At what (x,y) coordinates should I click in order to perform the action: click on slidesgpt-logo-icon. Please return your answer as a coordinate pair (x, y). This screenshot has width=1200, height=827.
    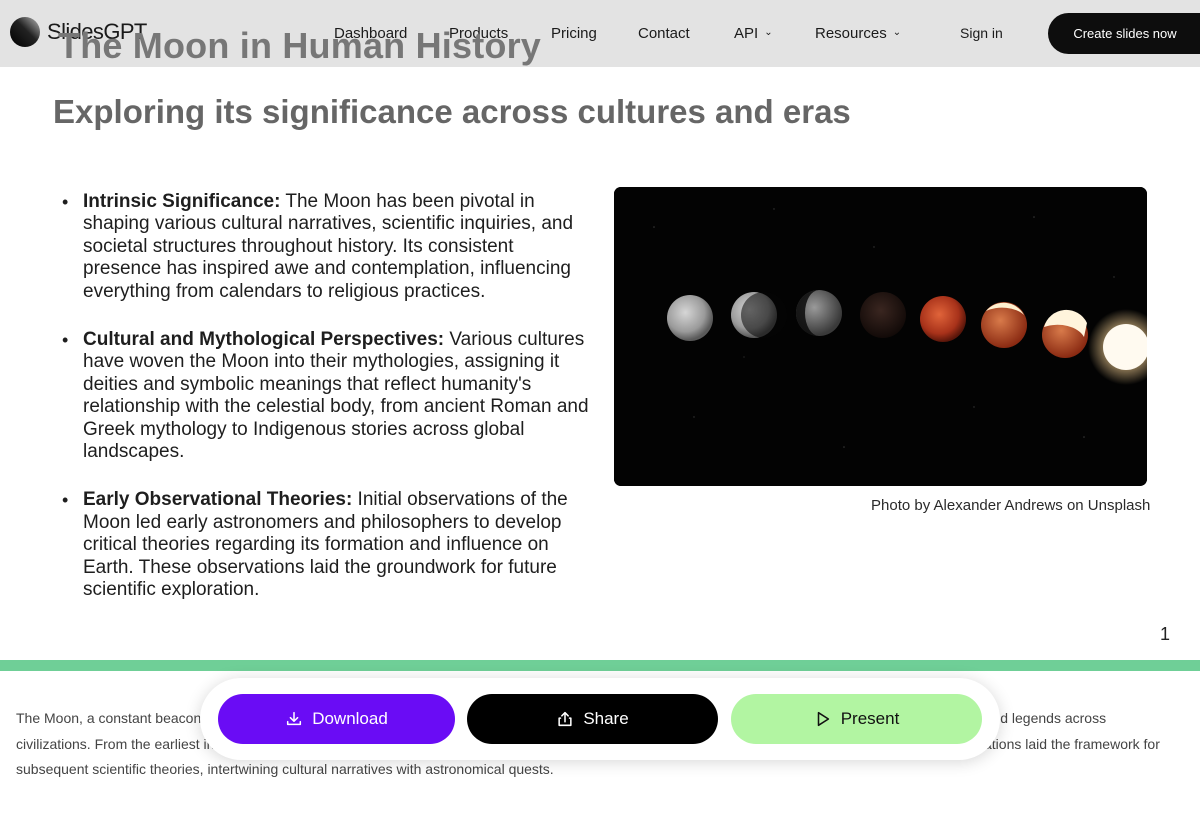
    Looking at the image, I should click on (25, 32).